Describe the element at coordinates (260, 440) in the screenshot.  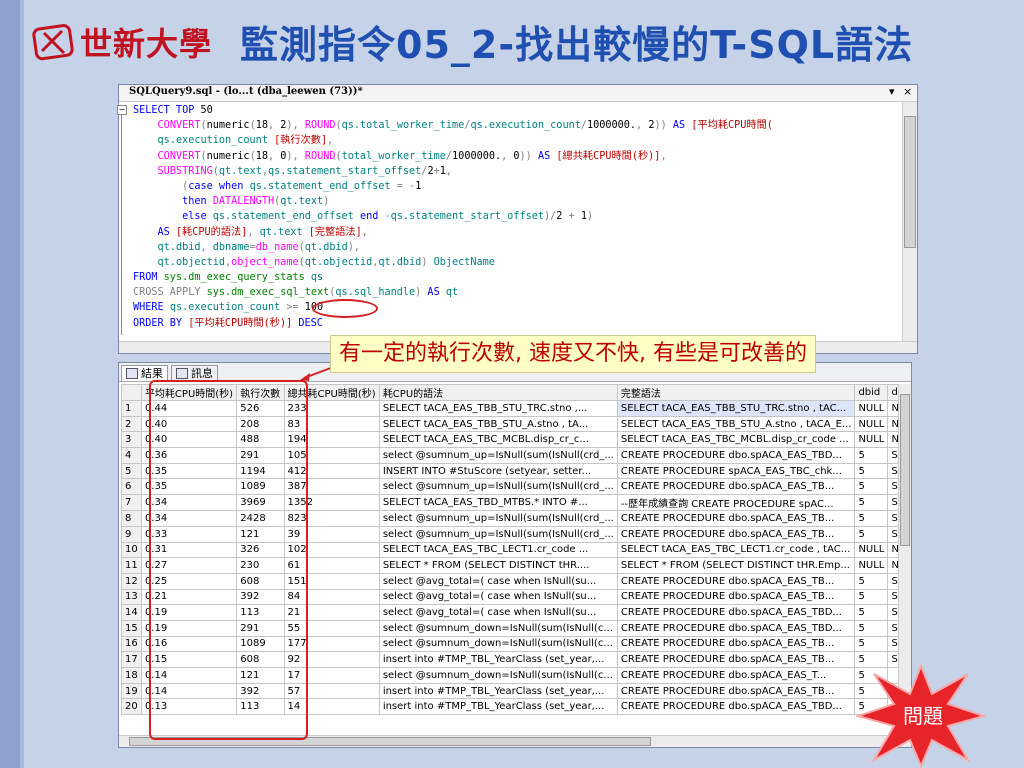
I see `grid-cell: 488` at that location.